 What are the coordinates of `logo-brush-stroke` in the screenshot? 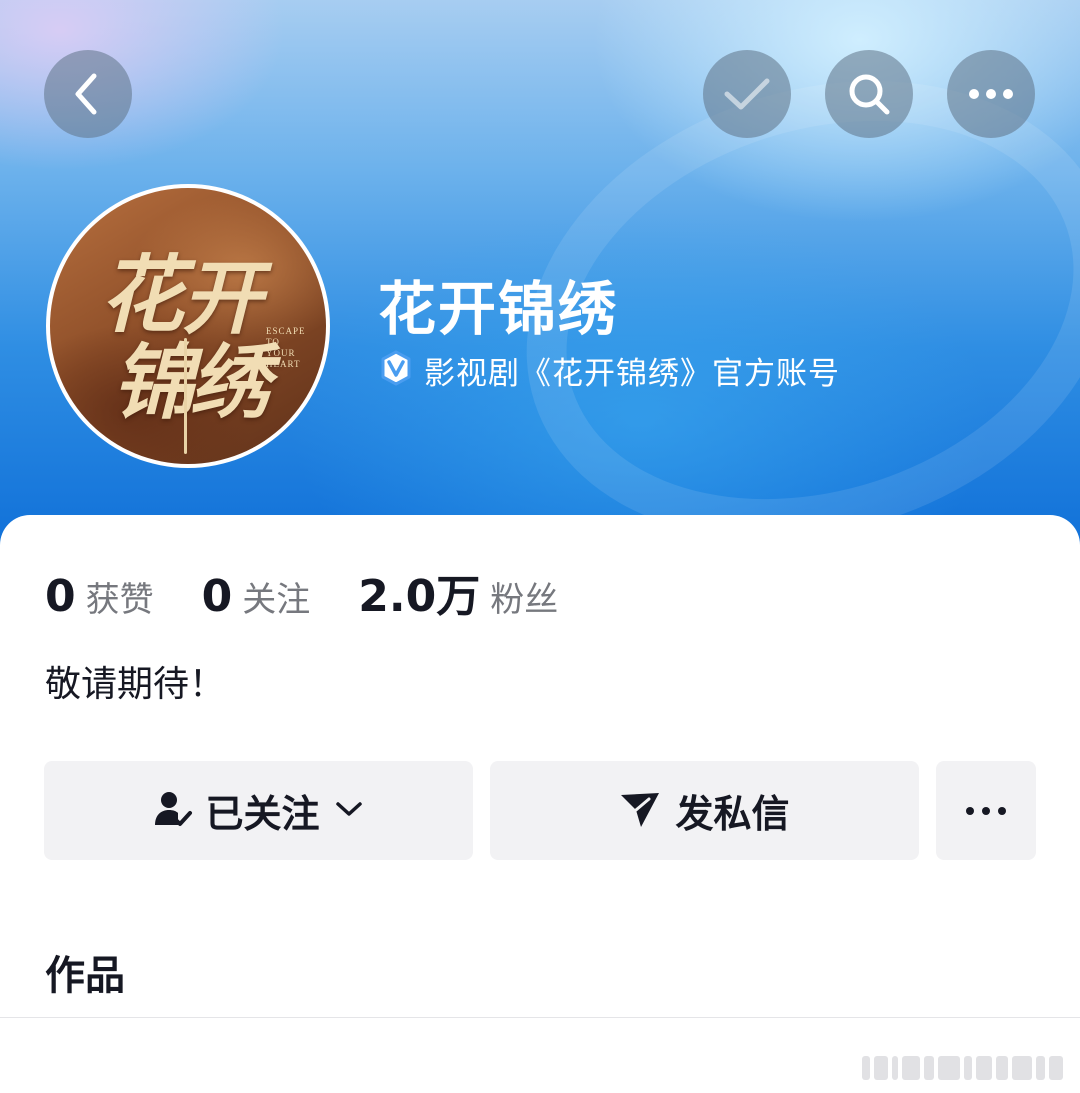 It's located at (185, 396).